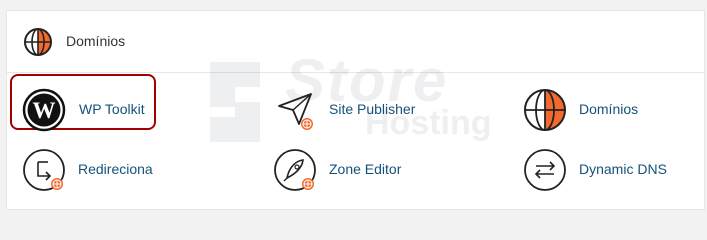 The image size is (707, 240). What do you see at coordinates (96, 41) in the screenshot?
I see `section-title: Domínios` at bounding box center [96, 41].